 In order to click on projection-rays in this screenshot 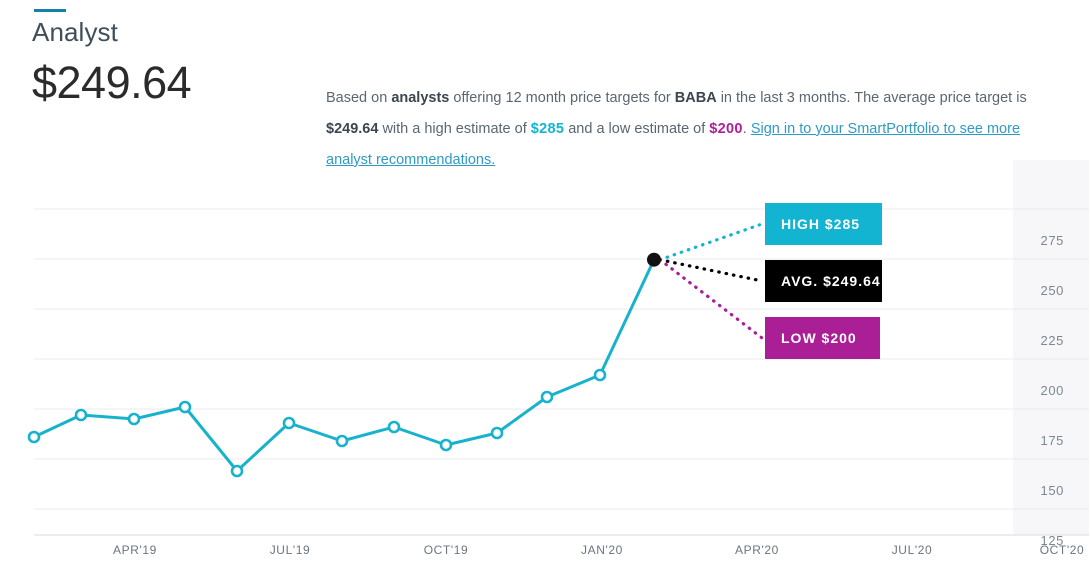, I will do `click(711, 281)`.